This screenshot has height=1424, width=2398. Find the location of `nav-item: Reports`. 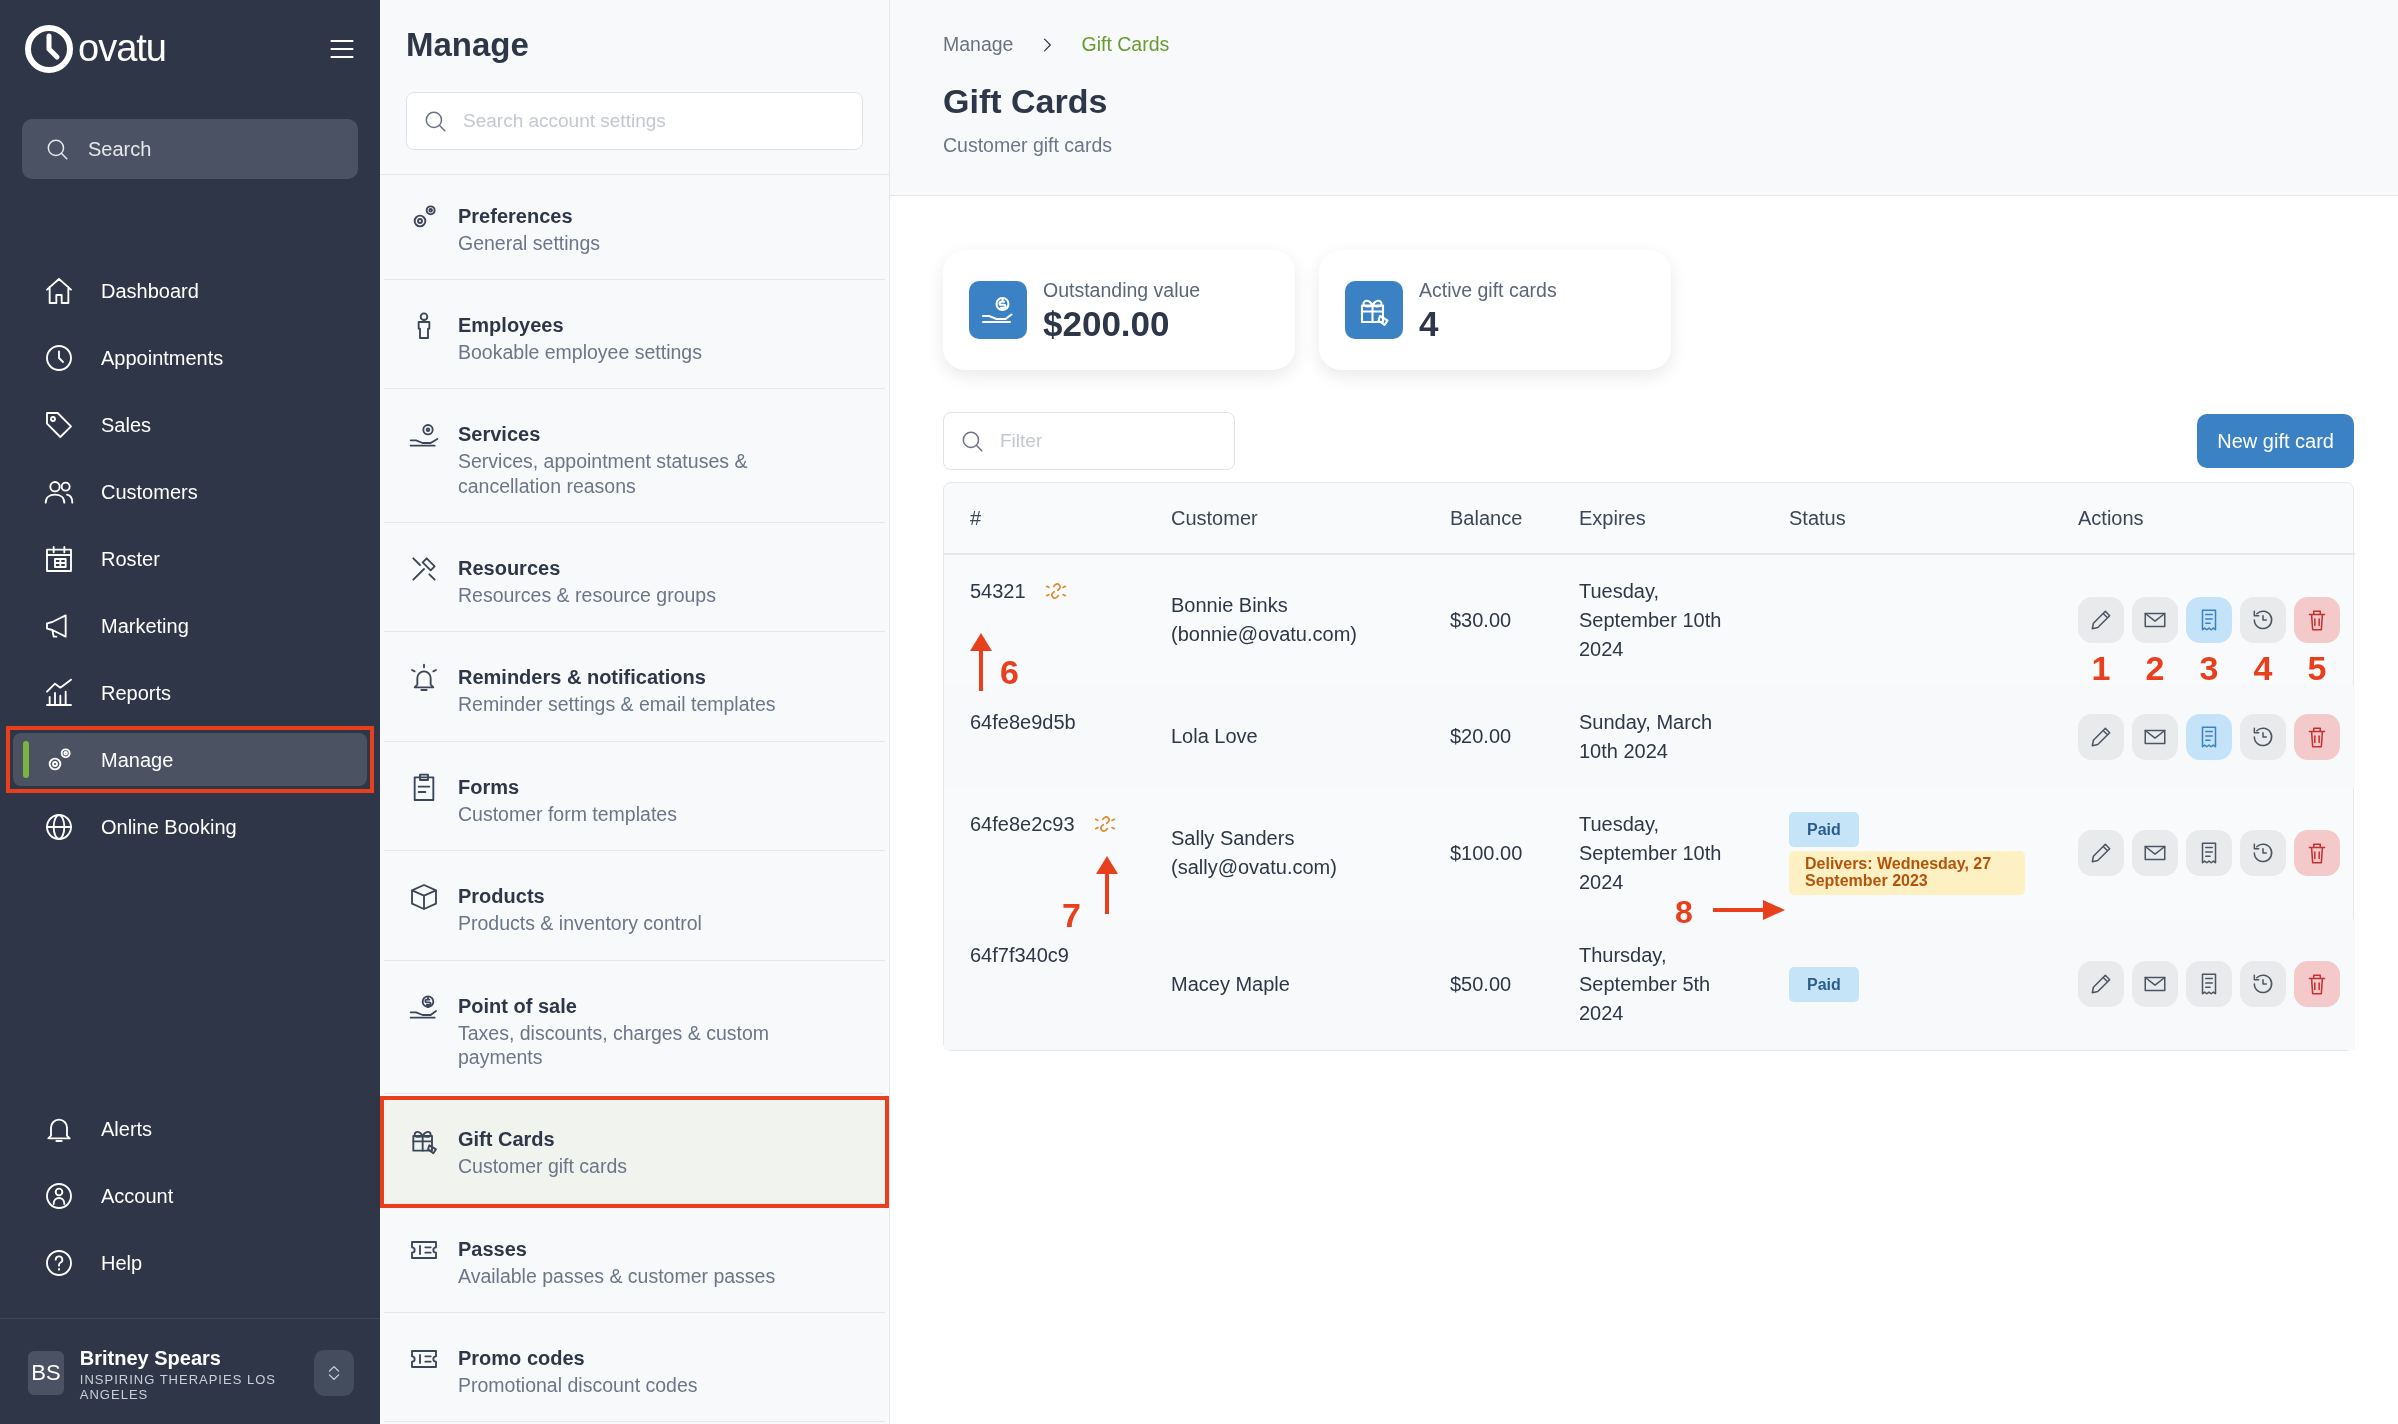

nav-item: Reports is located at coordinates (190, 692).